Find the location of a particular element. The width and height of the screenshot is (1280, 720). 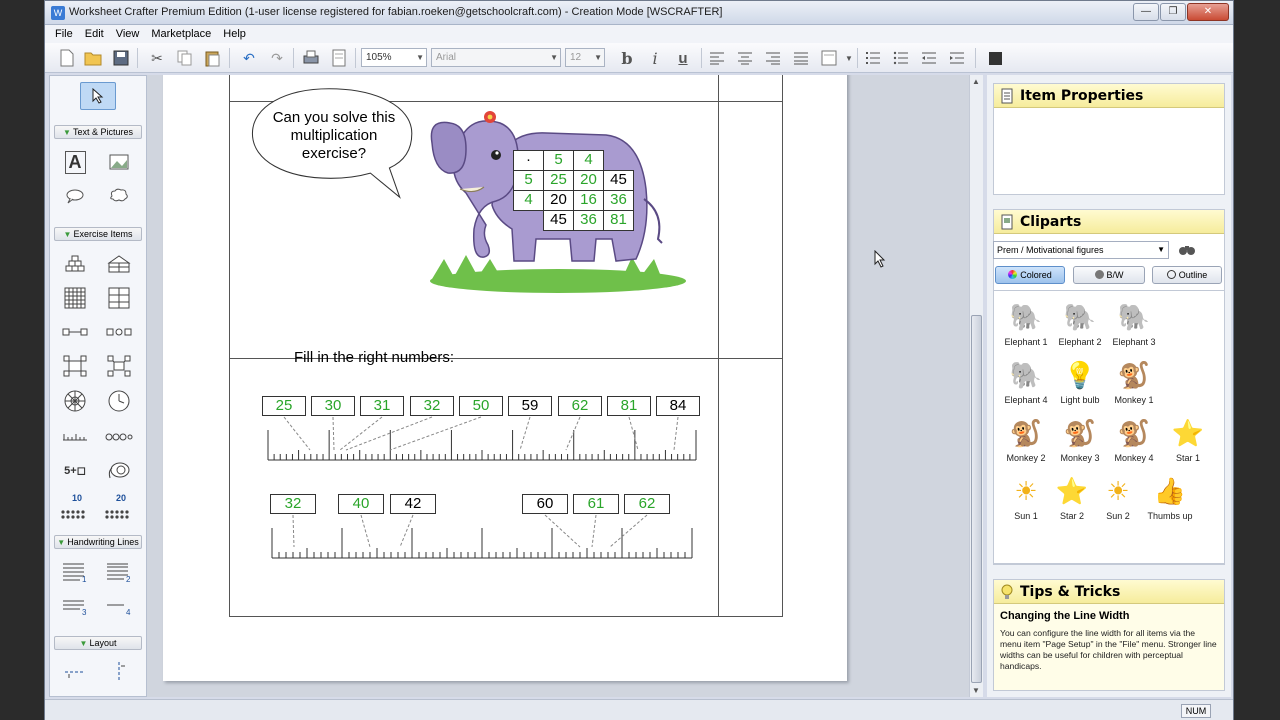

cross-numbers-tool-icon is located at coordinates (119, 366).